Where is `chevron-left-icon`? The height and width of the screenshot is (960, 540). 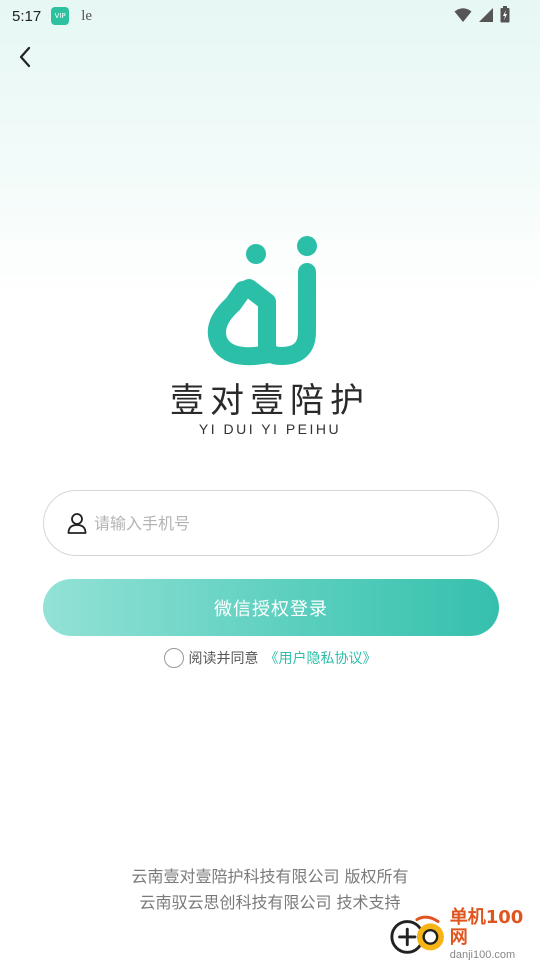
chevron-left-icon is located at coordinates (25, 57).